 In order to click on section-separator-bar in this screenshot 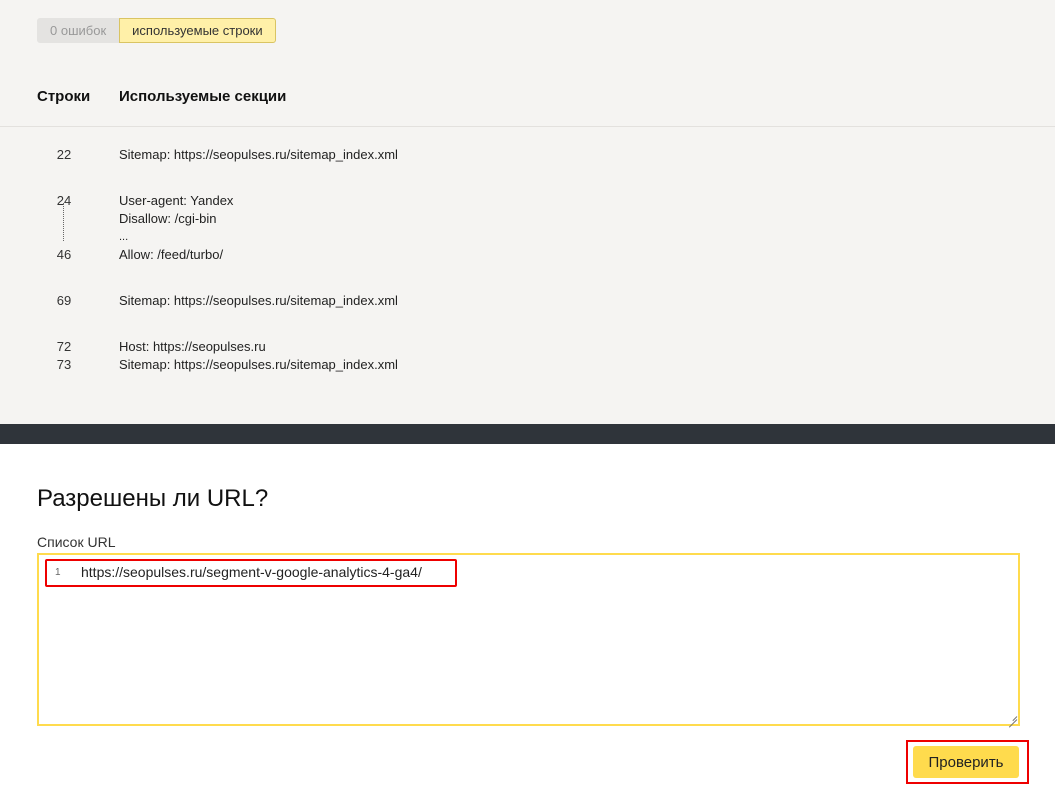, I will do `click(527, 434)`.